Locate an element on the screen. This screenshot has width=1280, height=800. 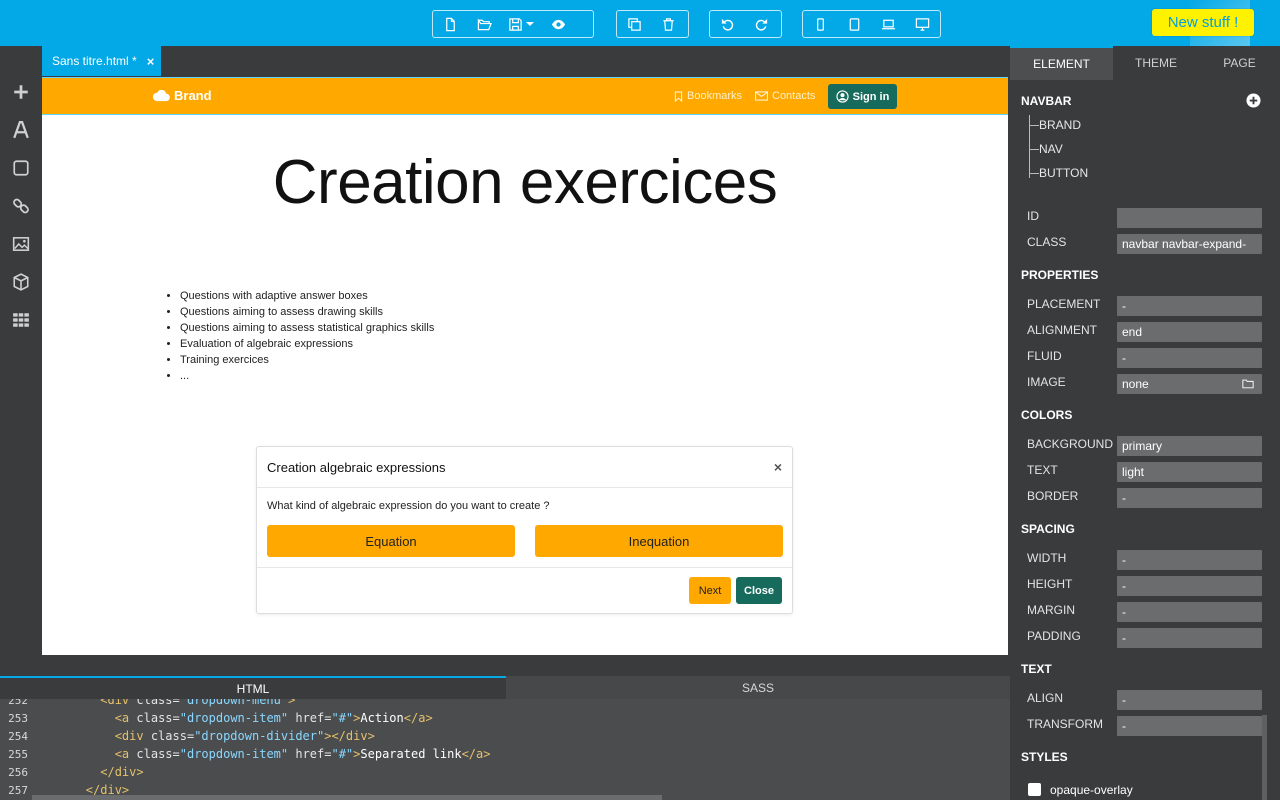
image-tool-button is located at coordinates (21, 244).